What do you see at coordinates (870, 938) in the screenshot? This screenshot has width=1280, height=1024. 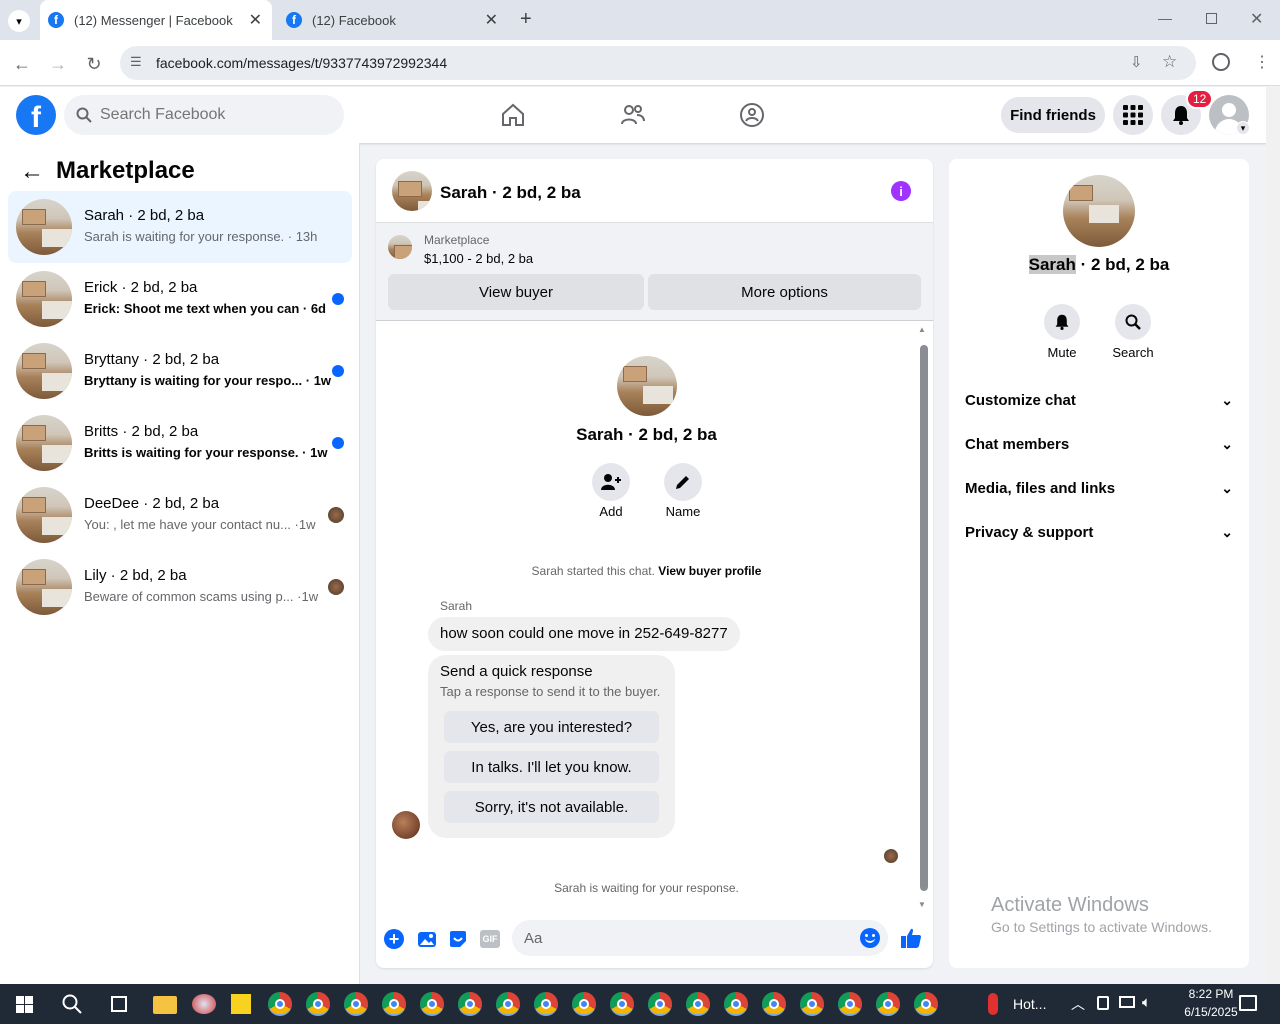 I see `emoji-icon` at bounding box center [870, 938].